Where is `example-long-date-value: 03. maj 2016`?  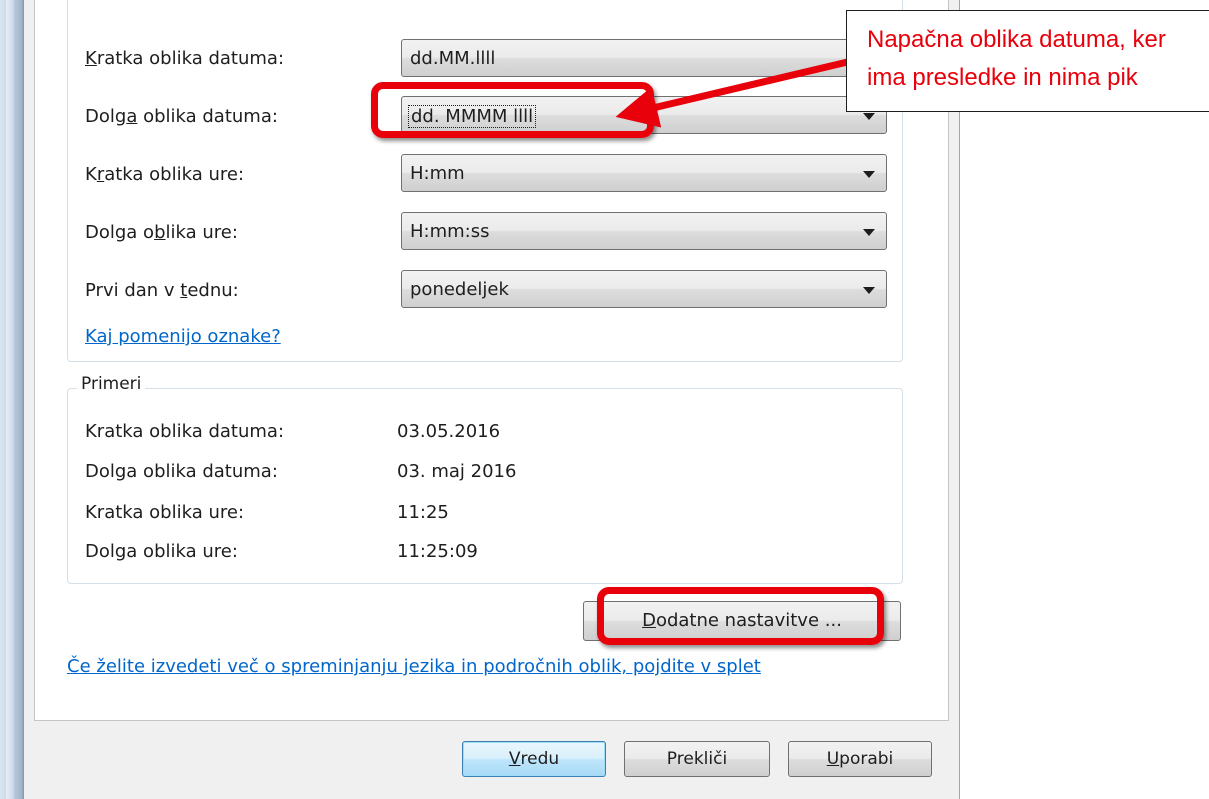
example-long-date-value: 03. maj 2016 is located at coordinates (457, 471).